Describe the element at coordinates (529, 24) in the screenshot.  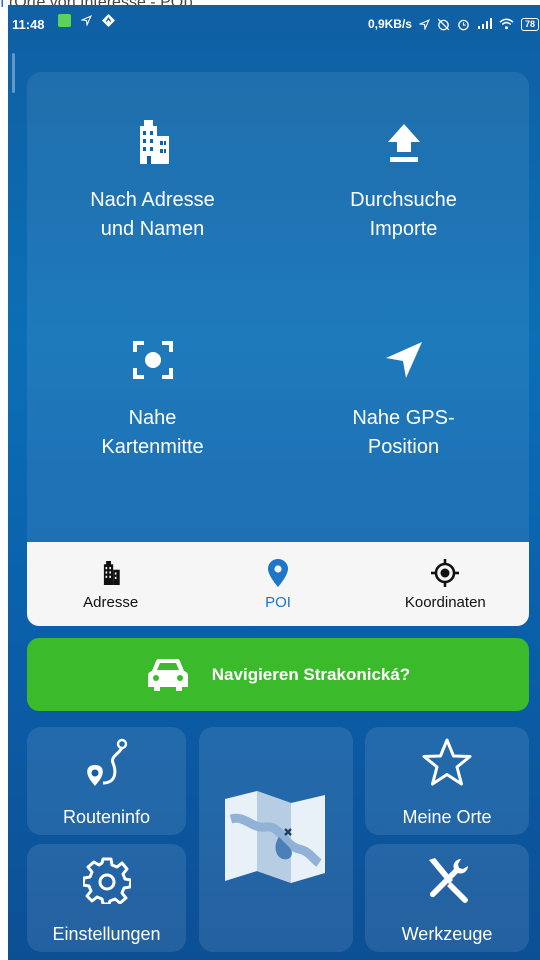
I see `battery-indicator: 78` at that location.